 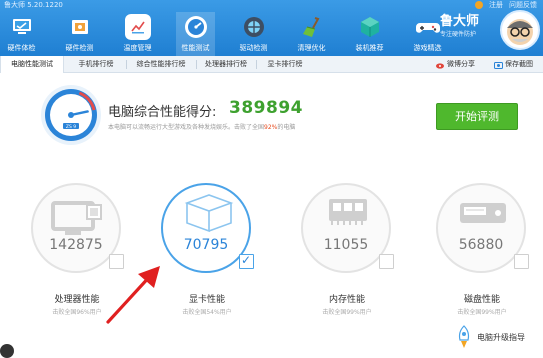 I want to click on nav-label: 温度管理, so click(x=137, y=48).